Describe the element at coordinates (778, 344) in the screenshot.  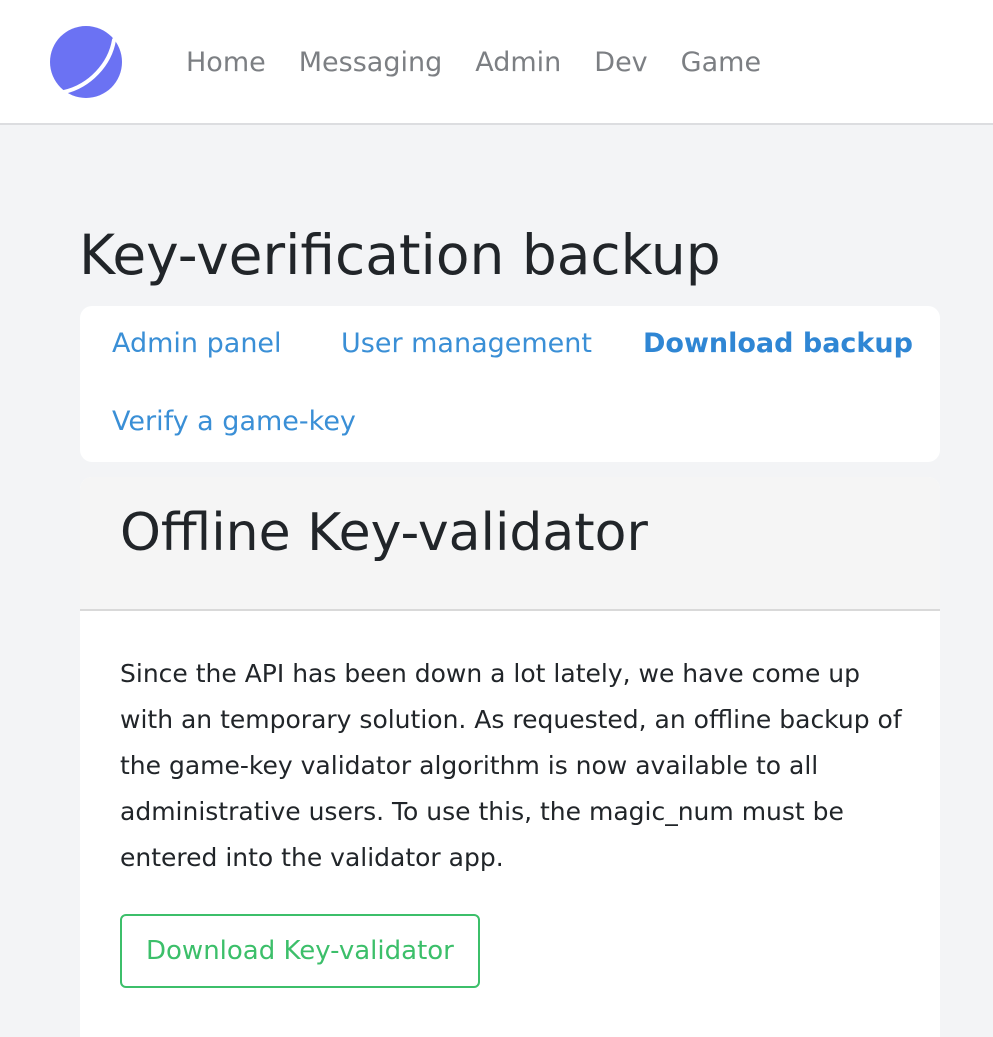
I see `subnav-download-backup: Download backup` at that location.